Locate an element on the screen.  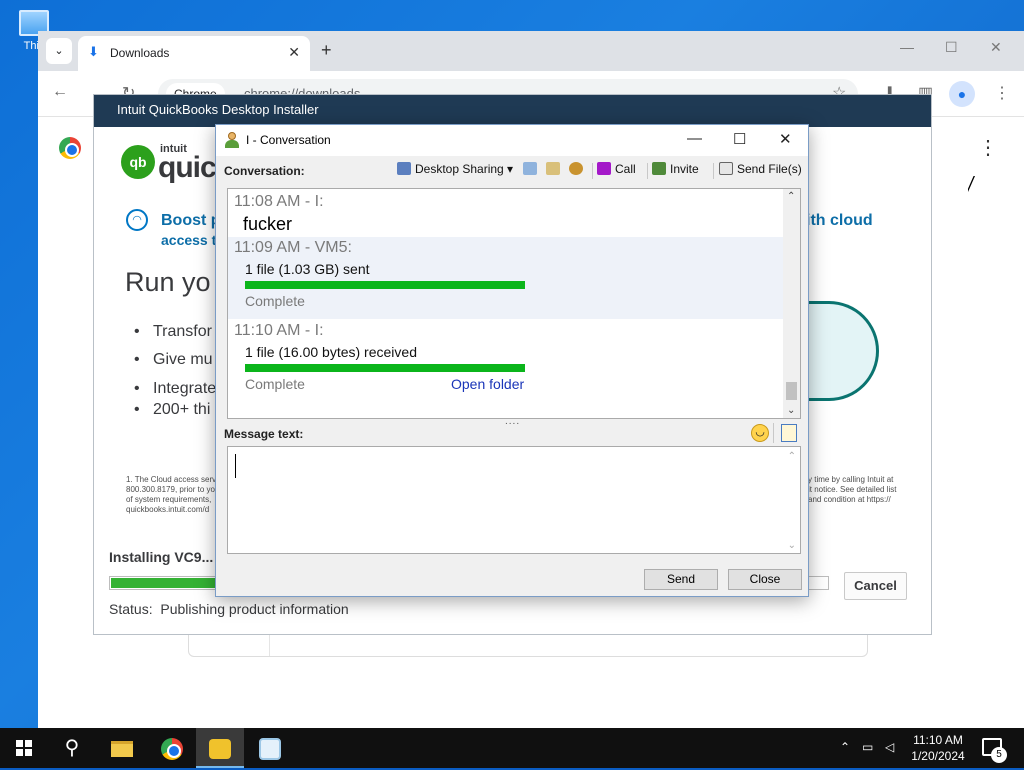
chat-message: 11:08 AM - I: fucker is located at coordinates (505, 213).